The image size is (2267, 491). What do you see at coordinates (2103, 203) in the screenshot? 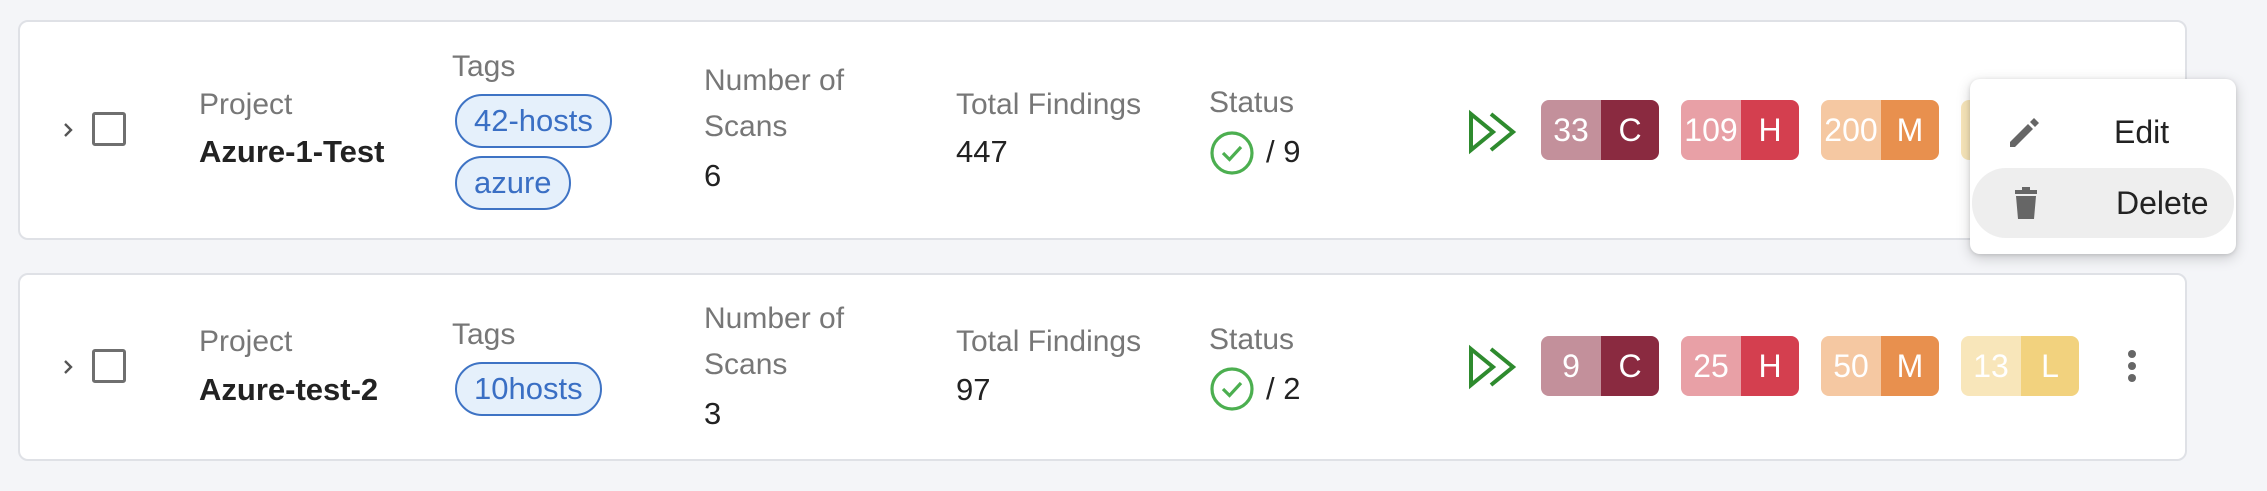
I see `menu-item-delete: Delete` at bounding box center [2103, 203].